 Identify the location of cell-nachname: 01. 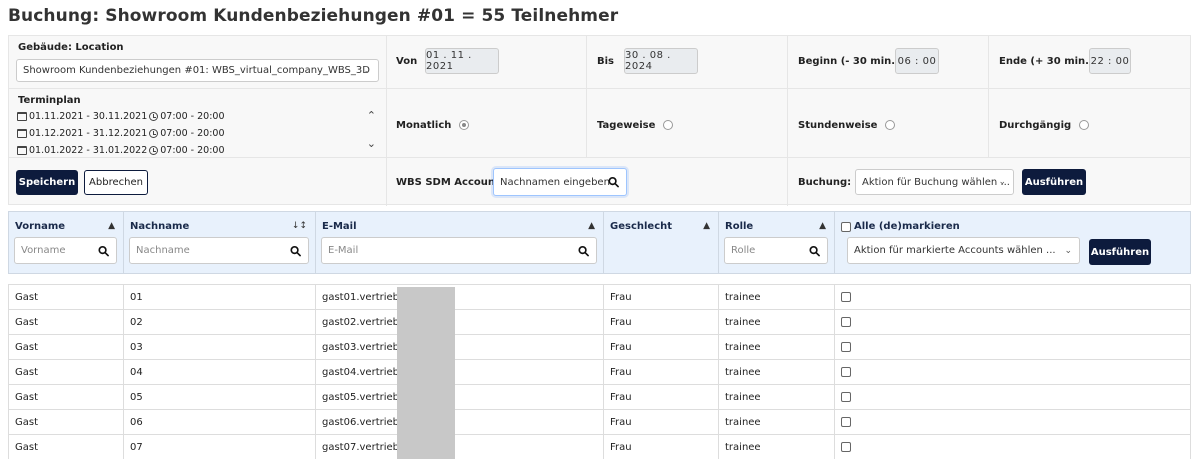
(220, 297).